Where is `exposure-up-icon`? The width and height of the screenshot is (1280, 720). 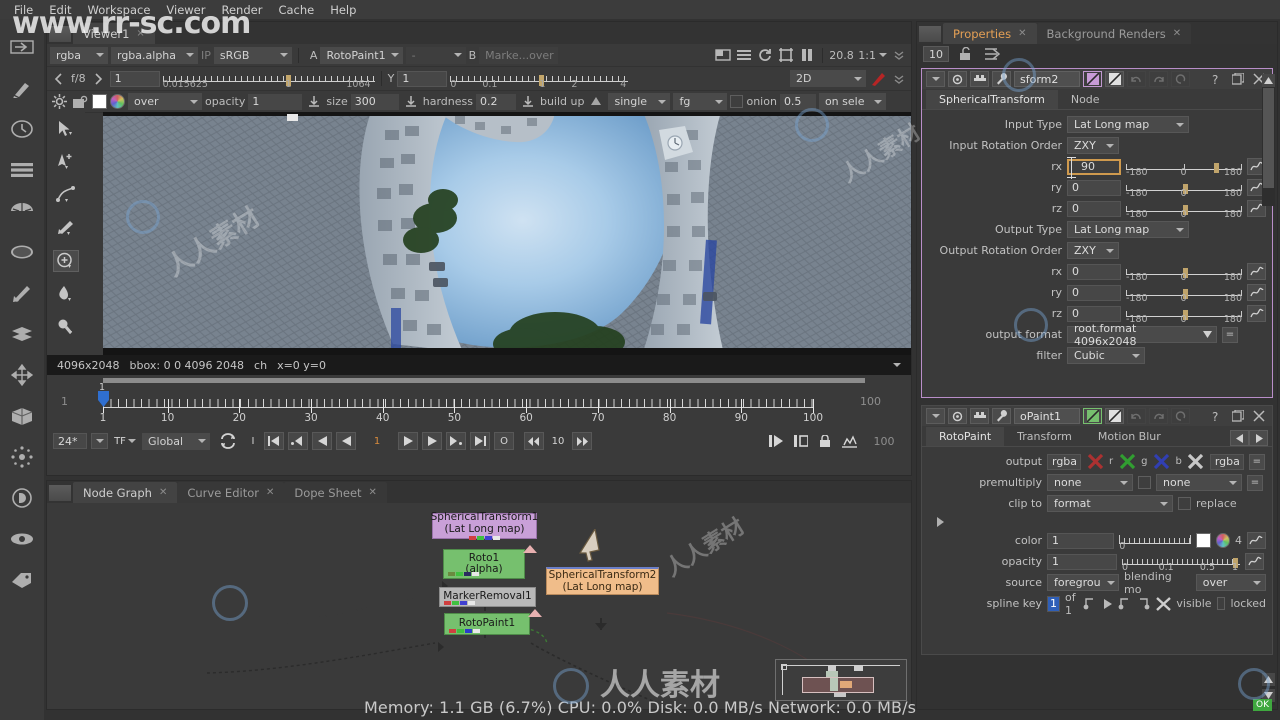
exposure-up-icon is located at coordinates (98, 79).